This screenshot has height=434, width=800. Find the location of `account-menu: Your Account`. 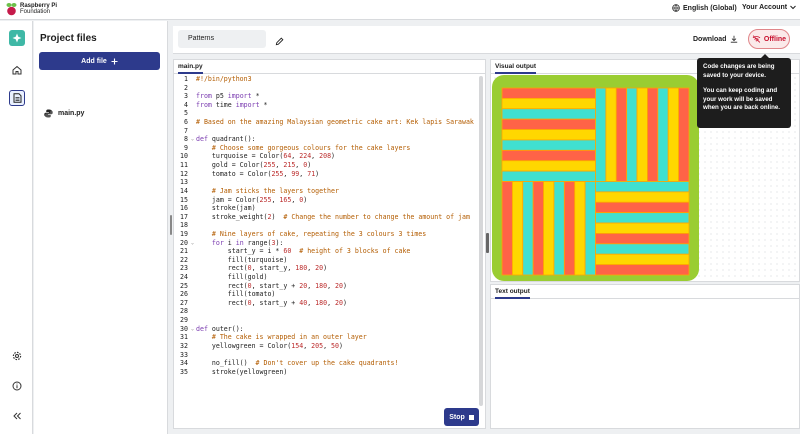

account-menu: Your Account is located at coordinates (769, 7).